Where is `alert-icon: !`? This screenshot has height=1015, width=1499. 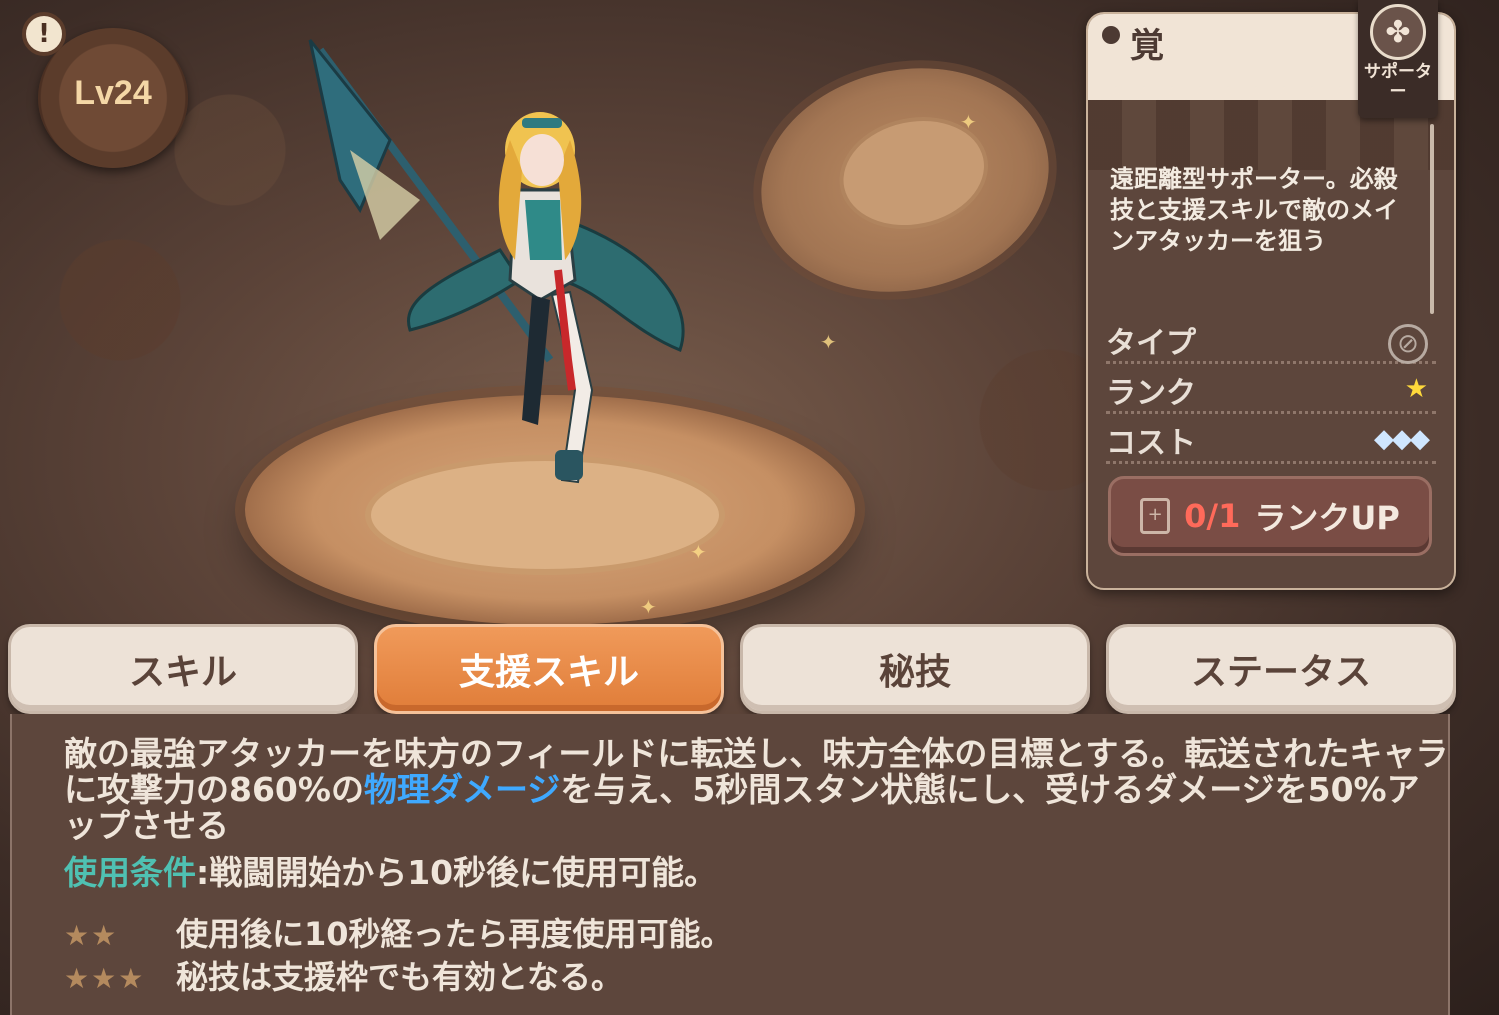
alert-icon: ! is located at coordinates (44, 34).